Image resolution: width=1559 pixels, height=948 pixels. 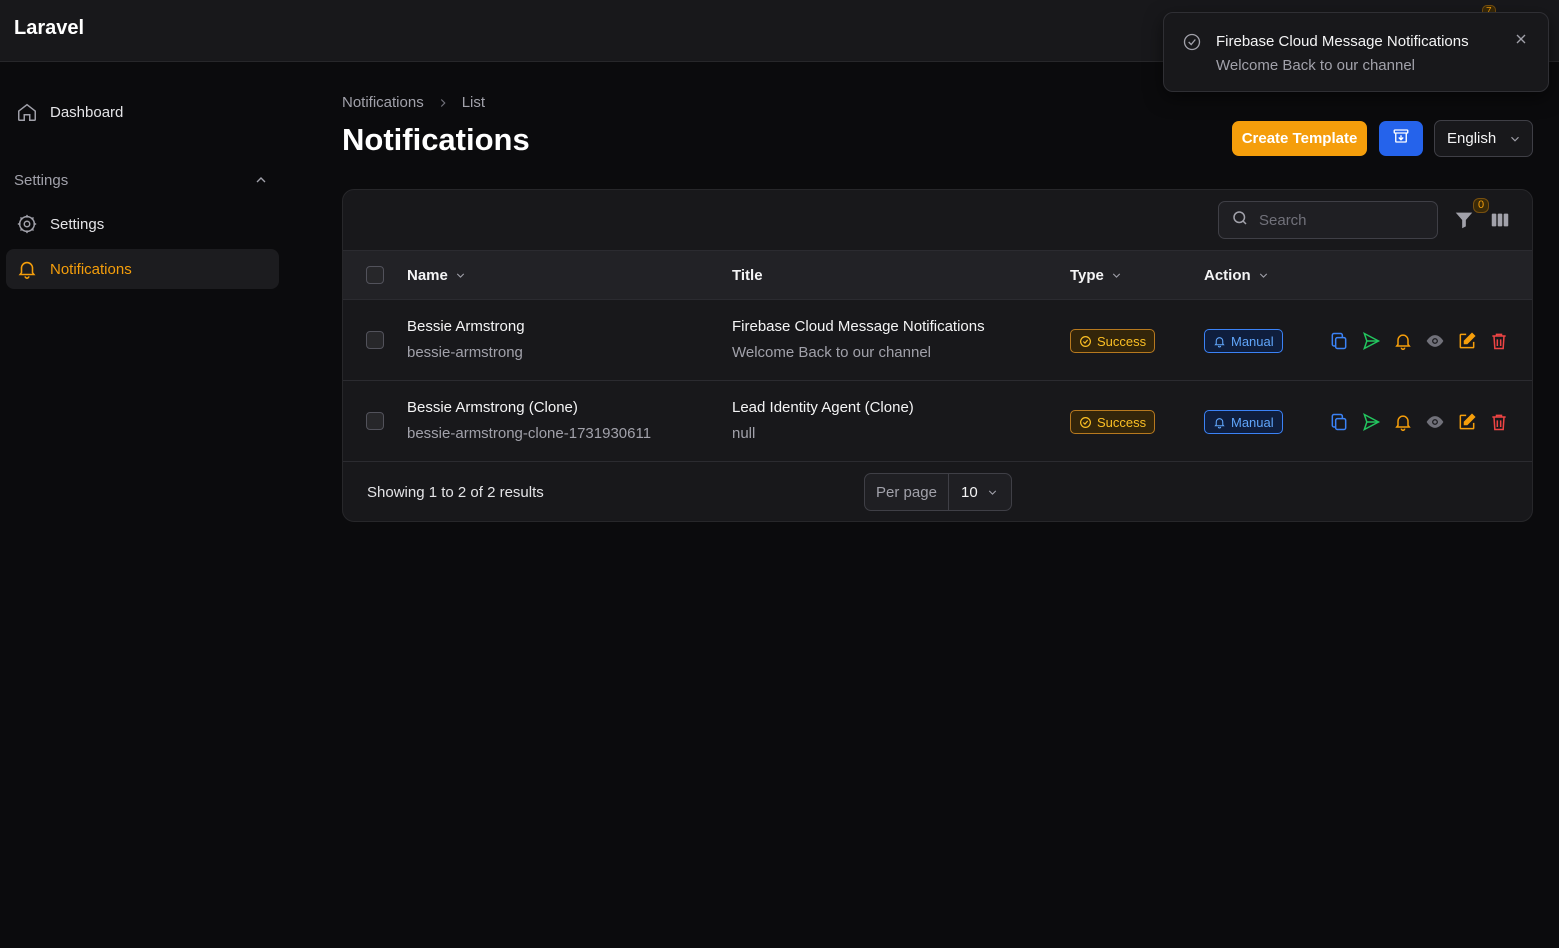 I want to click on column-type: Type, so click(x=1096, y=275).